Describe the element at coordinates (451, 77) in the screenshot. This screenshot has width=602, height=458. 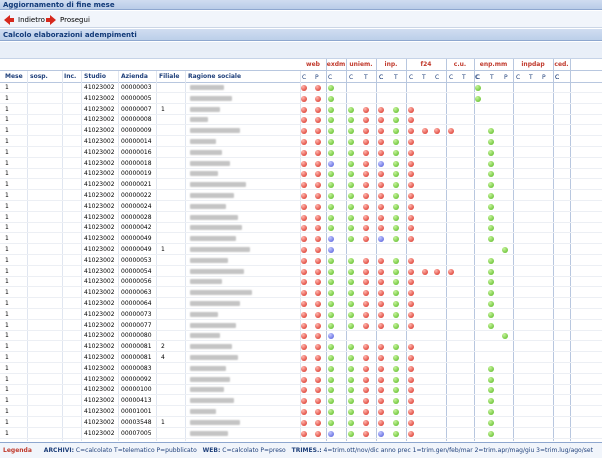
I see `subcol-cu-c: C` at that location.